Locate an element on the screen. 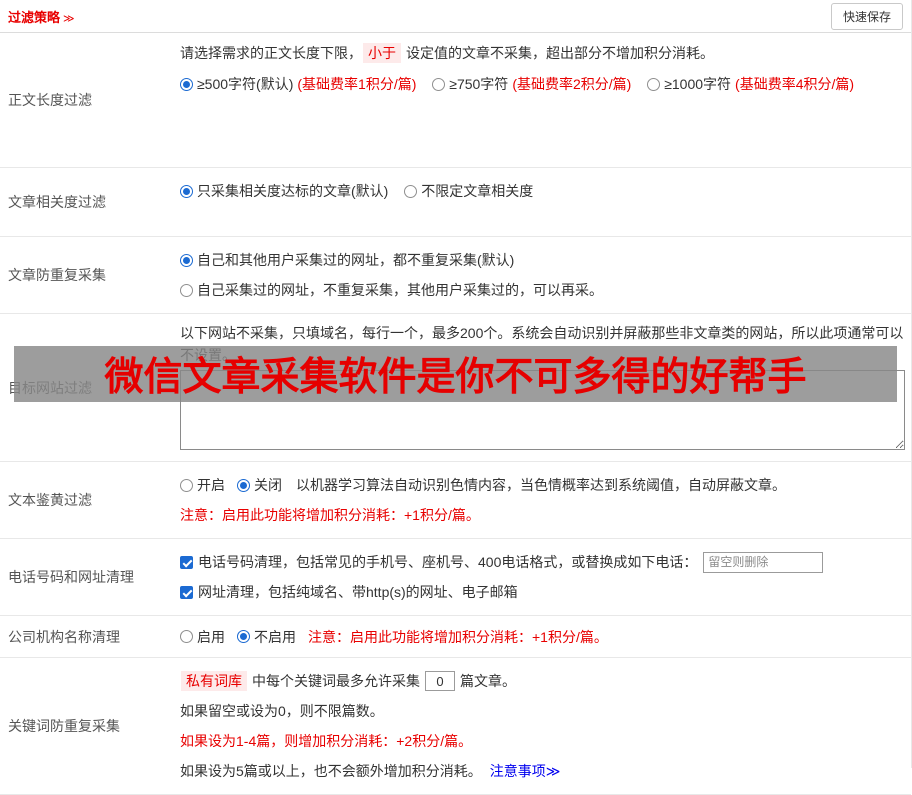 The height and width of the screenshot is (795, 912). line1-text: 中每个关键词最多允许采集 is located at coordinates (336, 681).